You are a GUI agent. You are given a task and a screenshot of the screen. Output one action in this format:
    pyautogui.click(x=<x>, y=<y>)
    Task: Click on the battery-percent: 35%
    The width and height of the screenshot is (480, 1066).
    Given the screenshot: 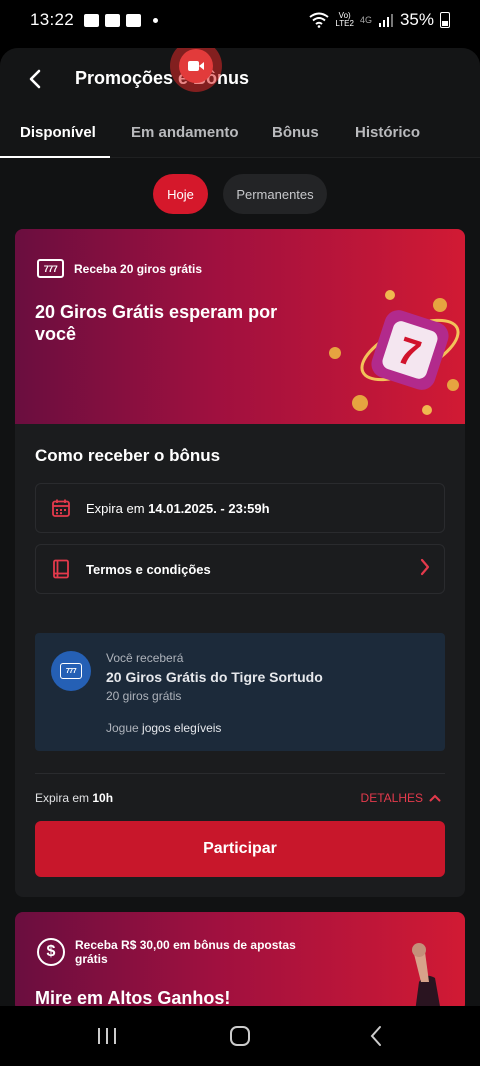 What is the action you would take?
    pyautogui.click(x=416, y=19)
    